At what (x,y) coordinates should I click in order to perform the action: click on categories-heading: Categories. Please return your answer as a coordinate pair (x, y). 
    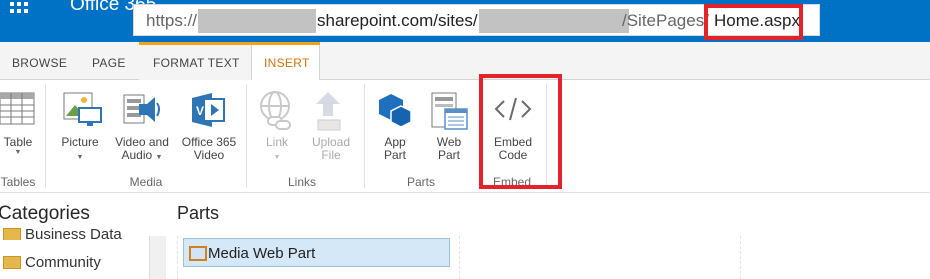
    Looking at the image, I should click on (45, 213).